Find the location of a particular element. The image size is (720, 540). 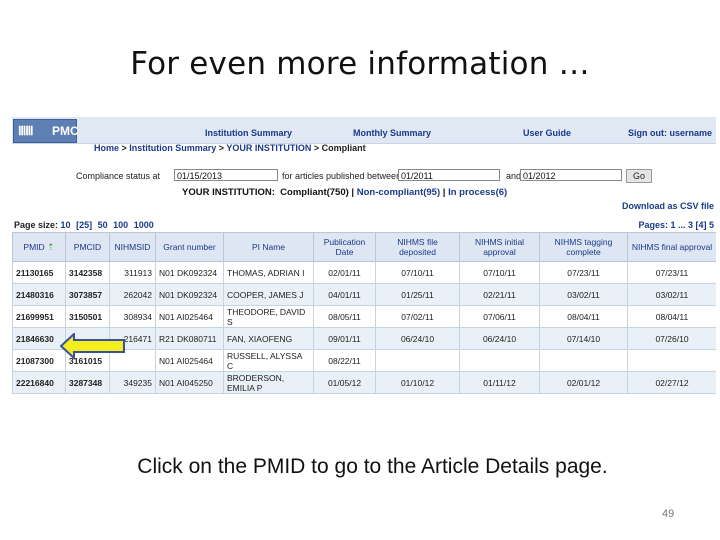

noncompliant-link: Non-compliant(95) is located at coordinates (398, 192).